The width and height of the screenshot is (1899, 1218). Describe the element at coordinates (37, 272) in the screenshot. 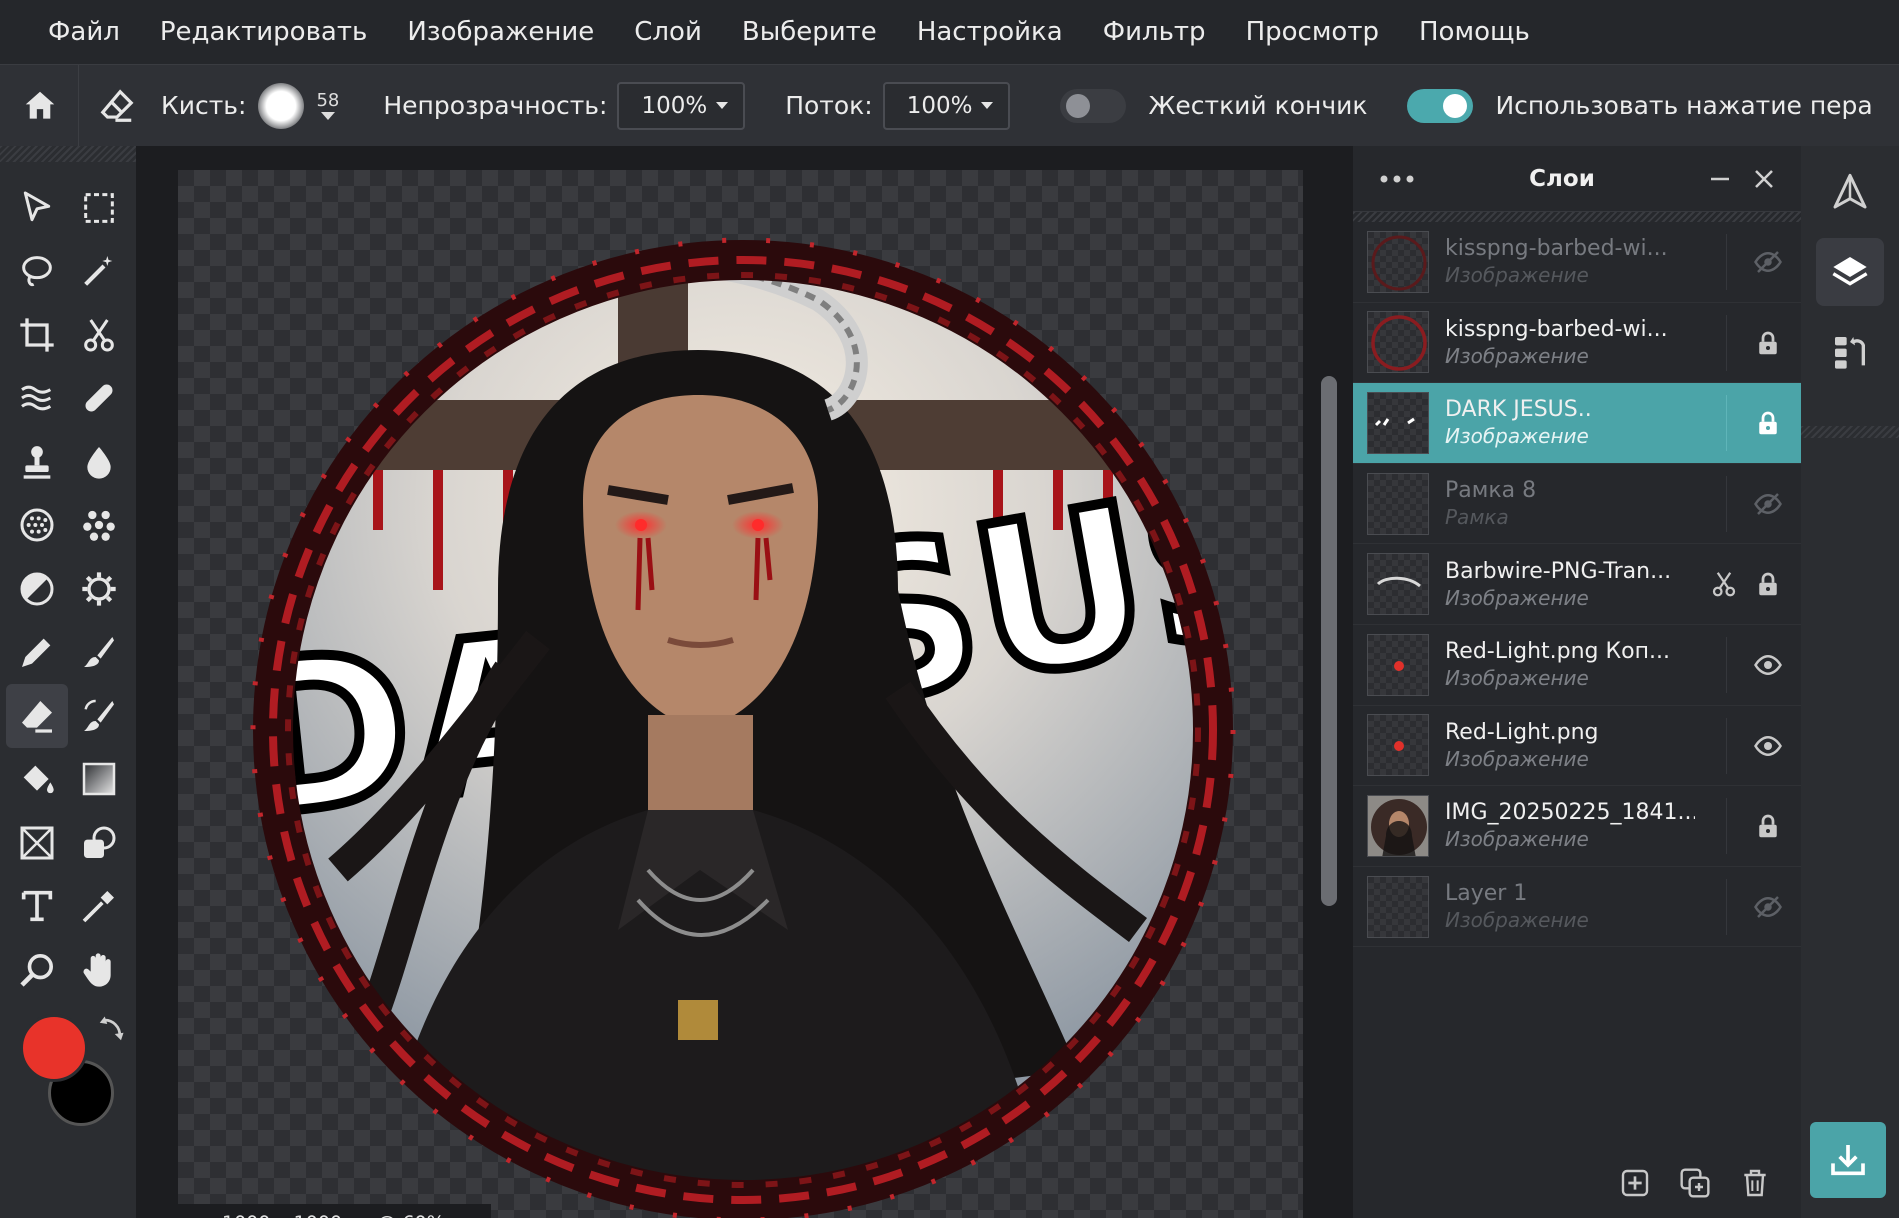

I see `lasso-tool-icon` at that location.